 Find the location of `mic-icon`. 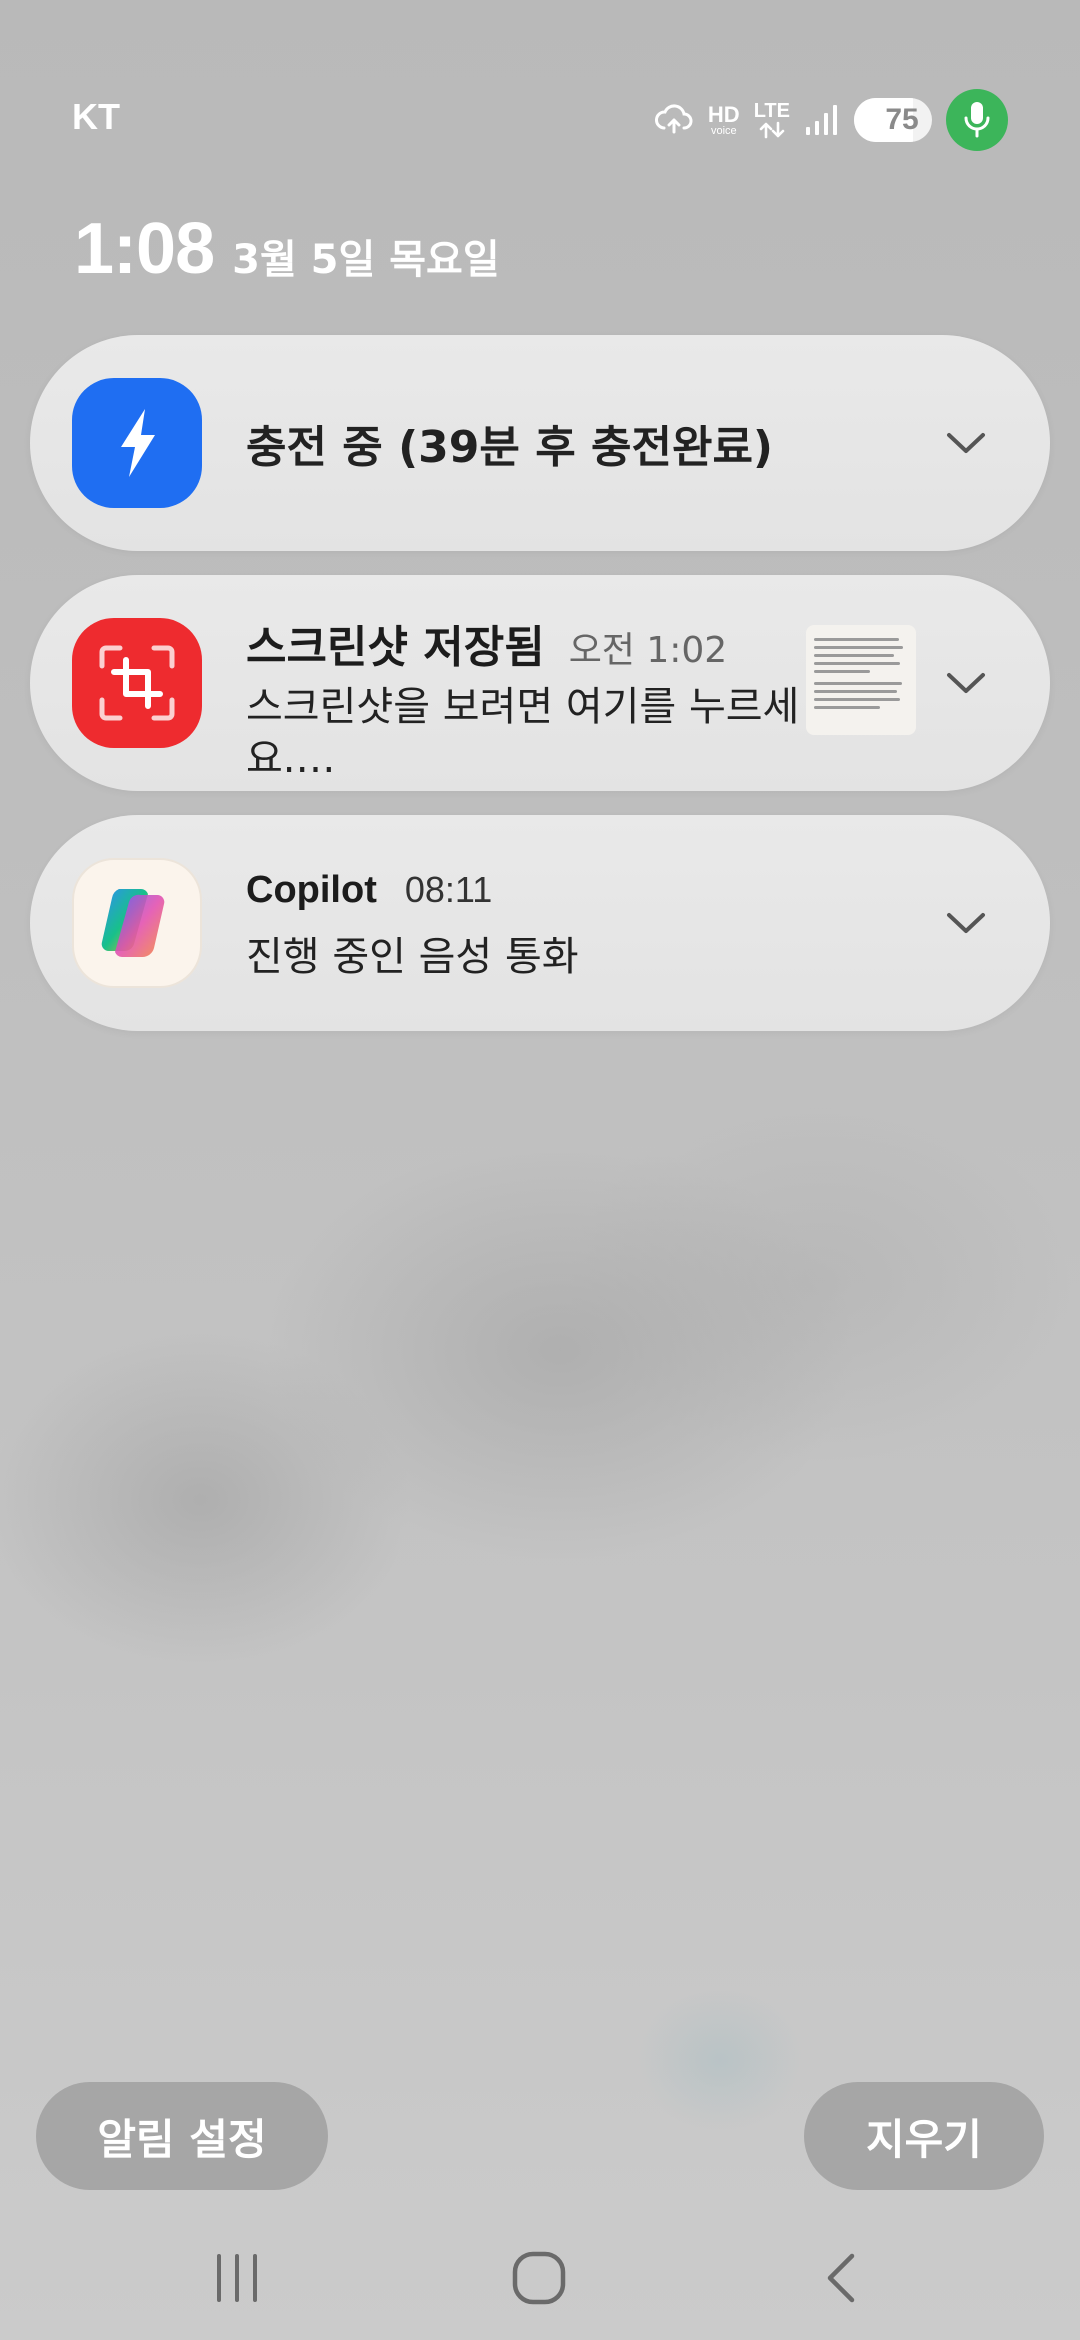

mic-icon is located at coordinates (977, 120).